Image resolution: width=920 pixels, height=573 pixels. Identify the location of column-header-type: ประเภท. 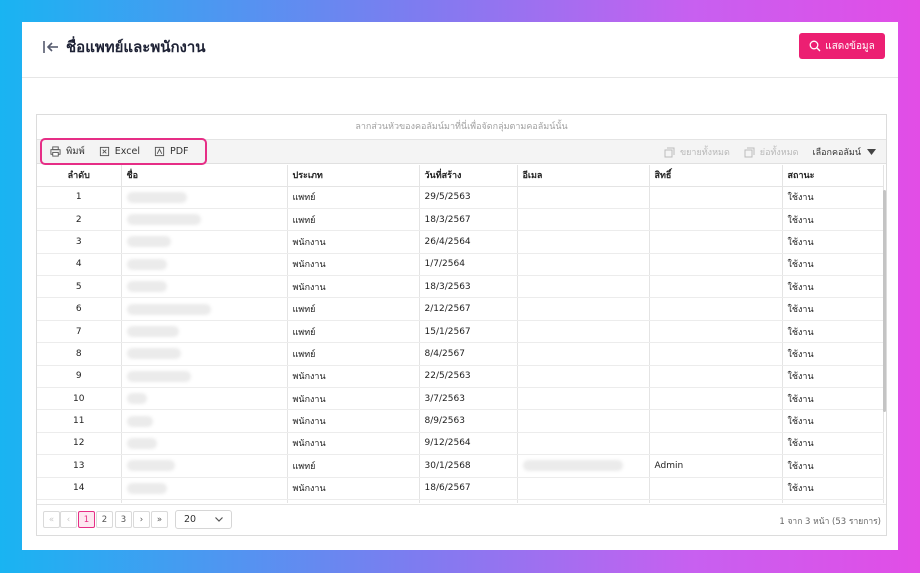
(353, 176).